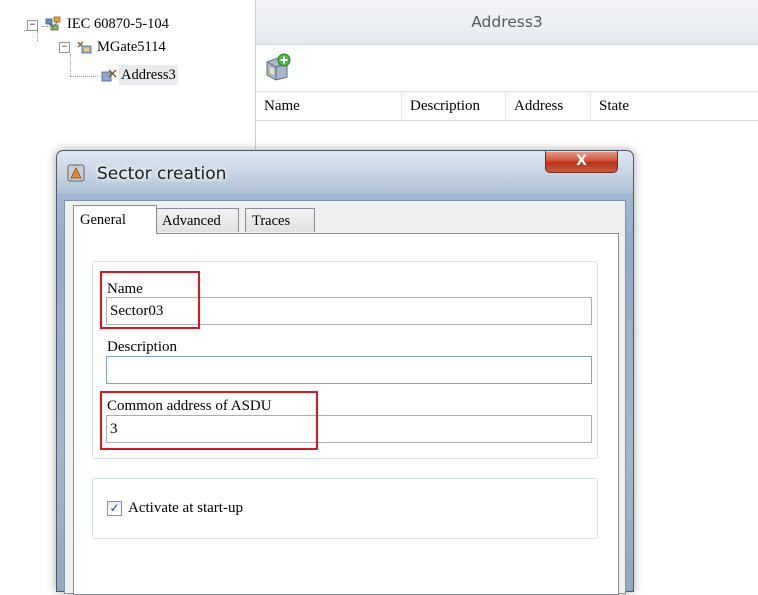 The image size is (758, 595). Describe the element at coordinates (114, 508) in the screenshot. I see `activate-checkbox: ✓` at that location.